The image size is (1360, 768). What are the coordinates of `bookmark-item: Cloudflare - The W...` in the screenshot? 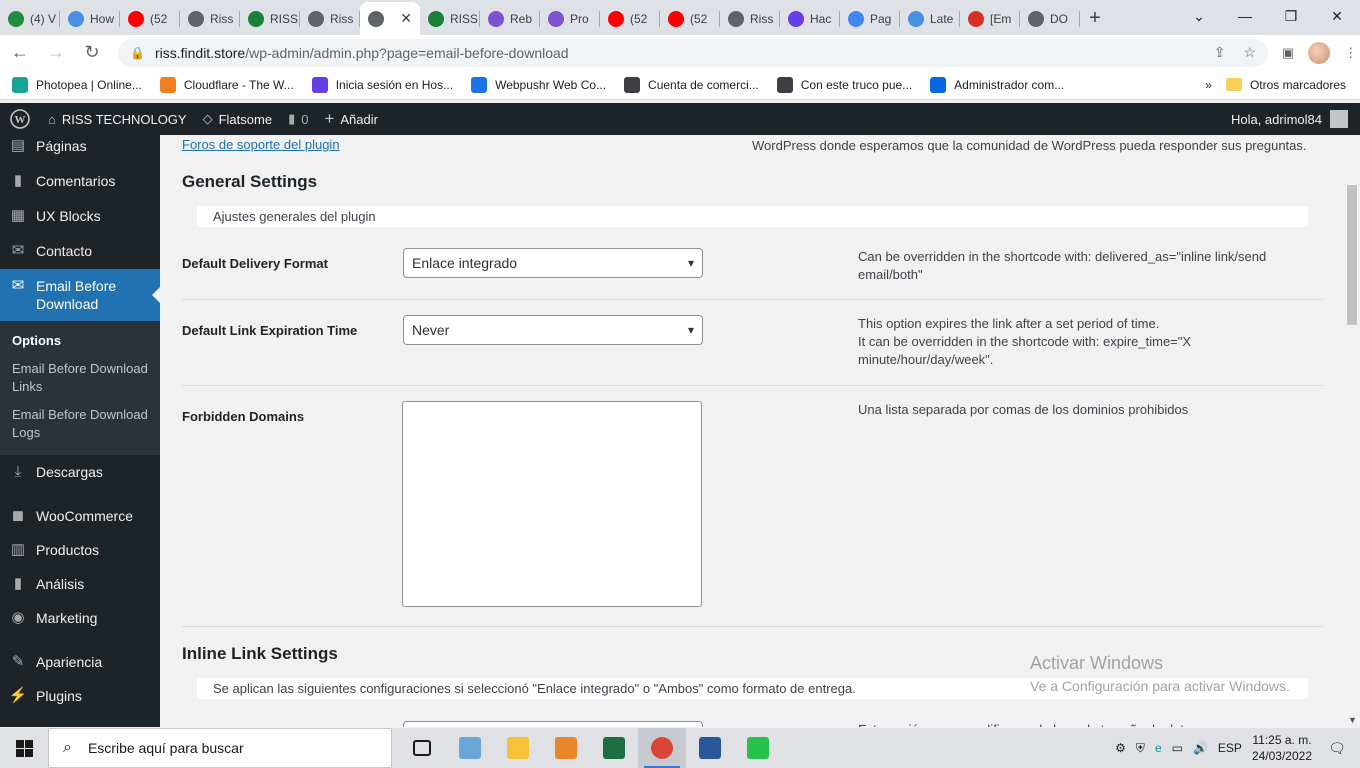 It's located at (226, 84).